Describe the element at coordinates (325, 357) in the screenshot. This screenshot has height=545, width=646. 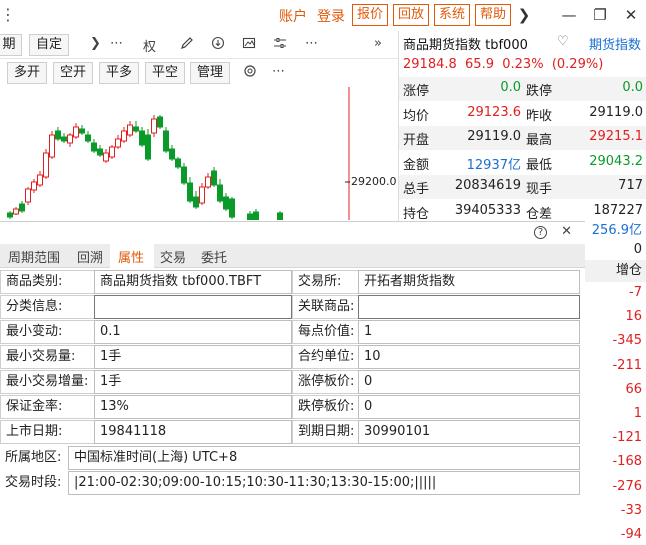
I see `property-label: 合约单位:` at that location.